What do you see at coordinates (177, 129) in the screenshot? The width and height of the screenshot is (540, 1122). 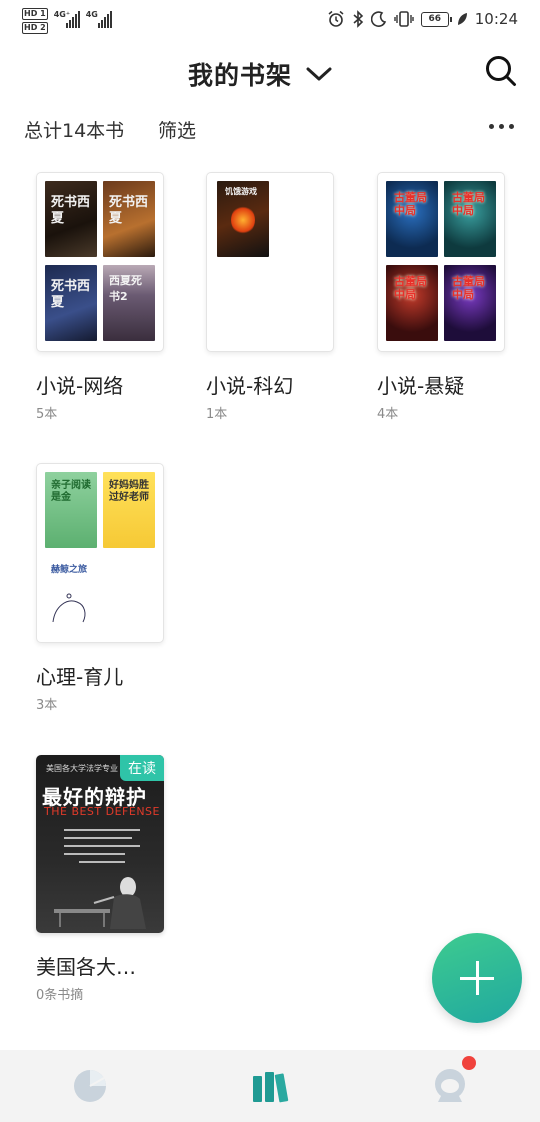 I see `filter-button: 筛选` at bounding box center [177, 129].